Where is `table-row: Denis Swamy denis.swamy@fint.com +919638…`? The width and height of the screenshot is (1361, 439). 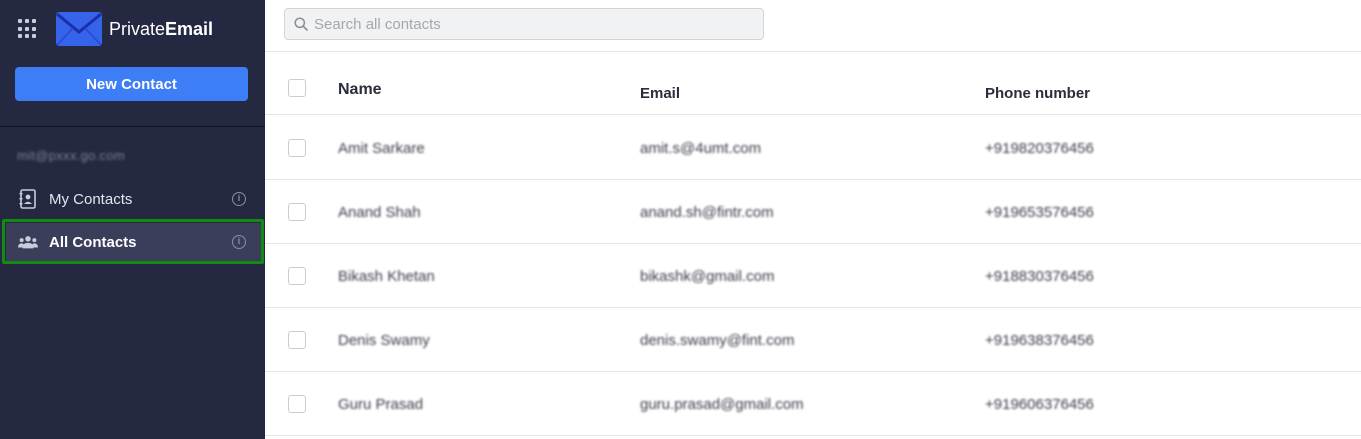
table-row: Denis Swamy denis.swamy@fint.com +919638… is located at coordinates (813, 340).